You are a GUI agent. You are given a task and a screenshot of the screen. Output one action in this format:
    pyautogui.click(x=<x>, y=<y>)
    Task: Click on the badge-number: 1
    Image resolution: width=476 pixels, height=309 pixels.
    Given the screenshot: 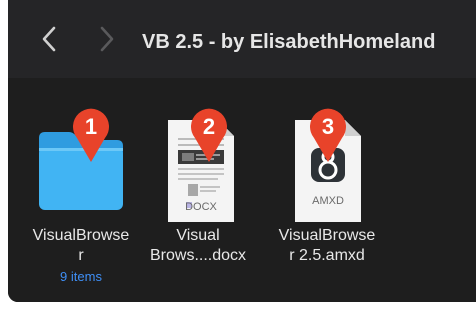 What is the action you would take?
    pyautogui.click(x=91, y=126)
    